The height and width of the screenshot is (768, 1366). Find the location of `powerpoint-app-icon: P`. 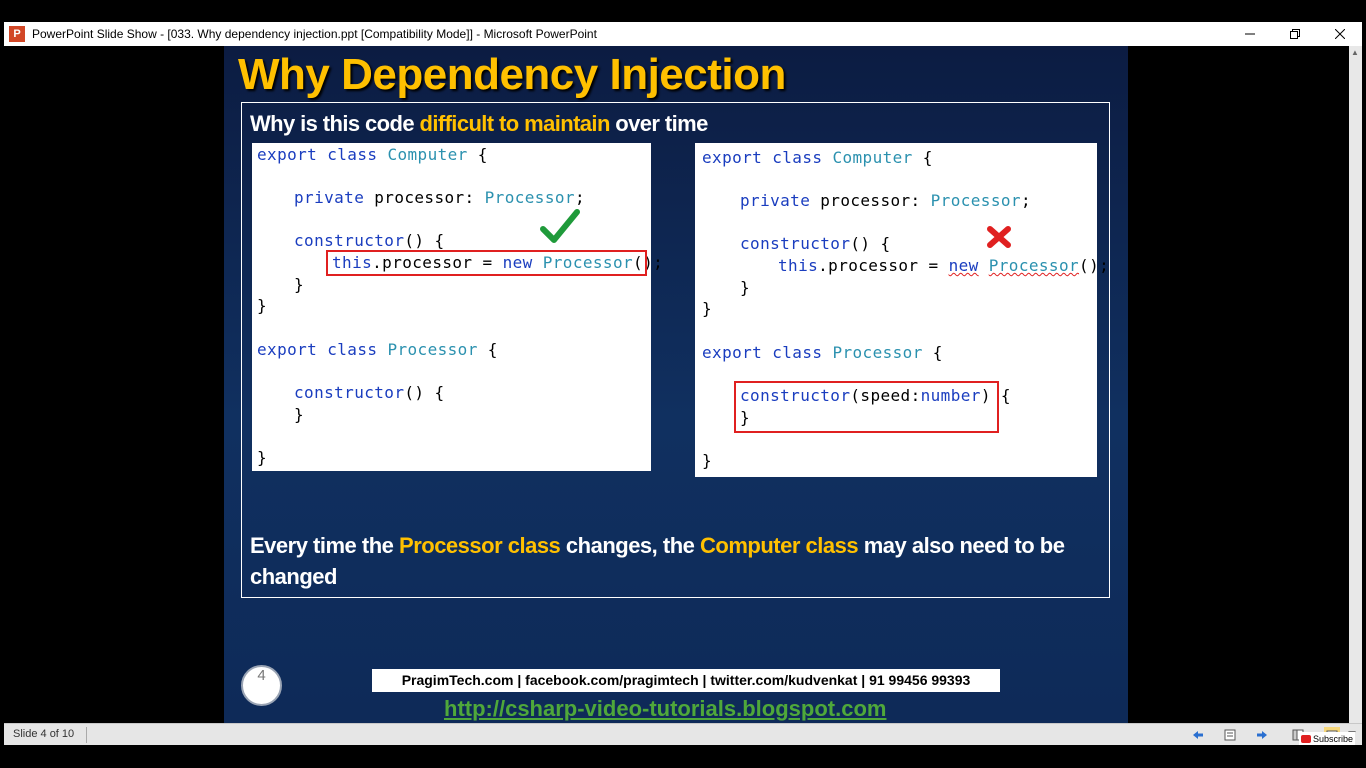

powerpoint-app-icon: P is located at coordinates (17, 34).